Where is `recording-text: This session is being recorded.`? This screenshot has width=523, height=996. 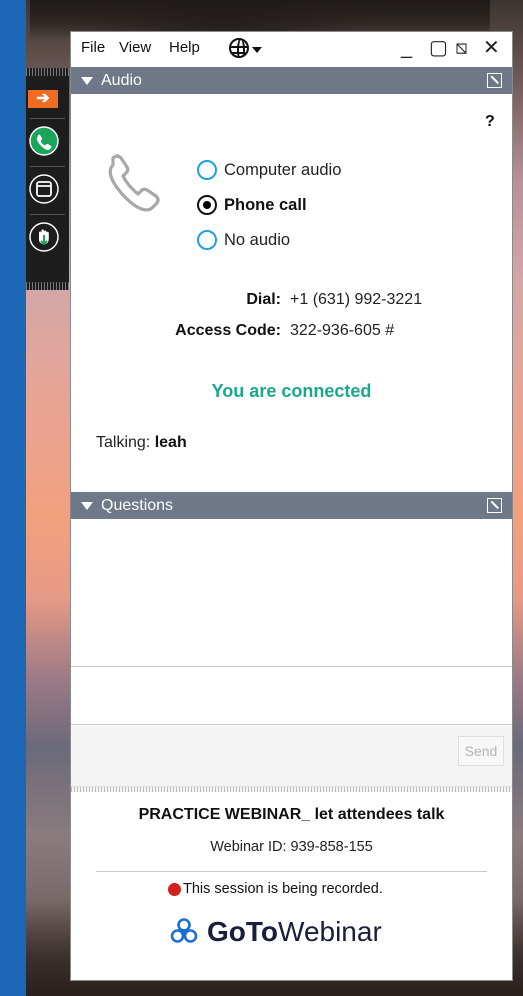
recording-text: This session is being recorded. is located at coordinates (283, 889).